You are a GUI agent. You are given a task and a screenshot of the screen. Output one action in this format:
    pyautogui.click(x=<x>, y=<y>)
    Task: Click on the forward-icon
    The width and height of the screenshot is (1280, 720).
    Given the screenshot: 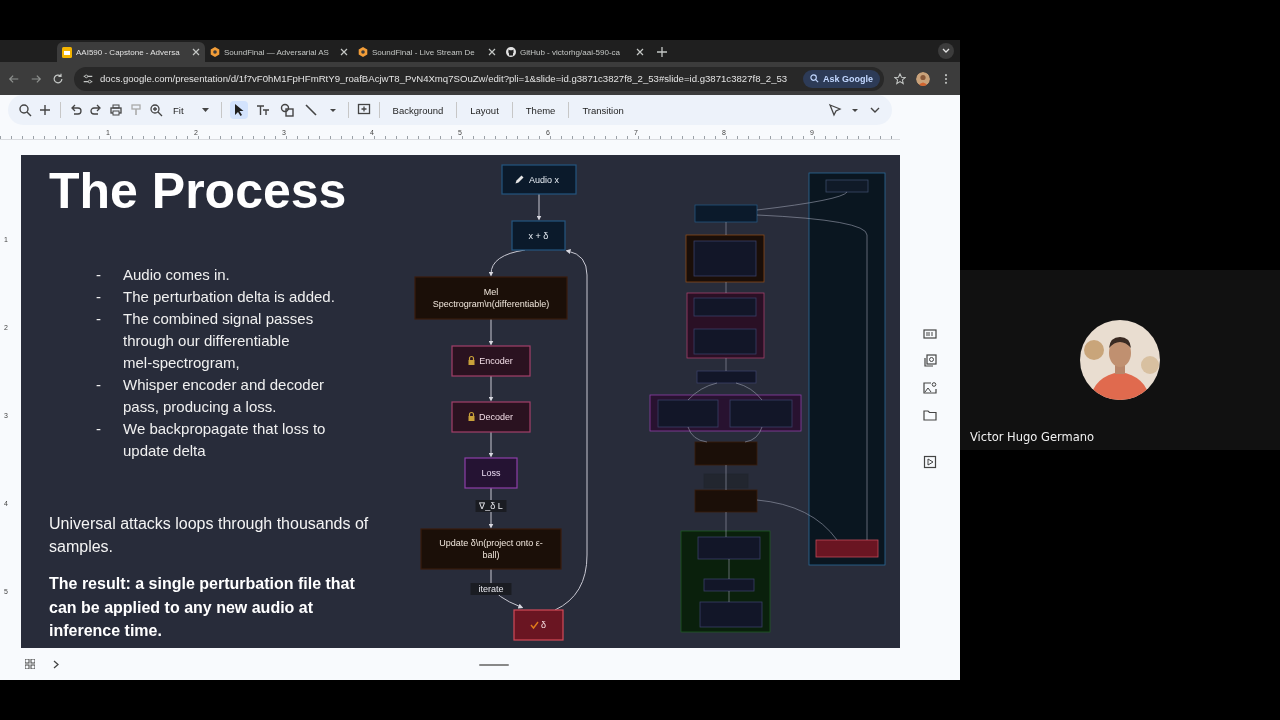 What is the action you would take?
    pyautogui.click(x=36, y=78)
    